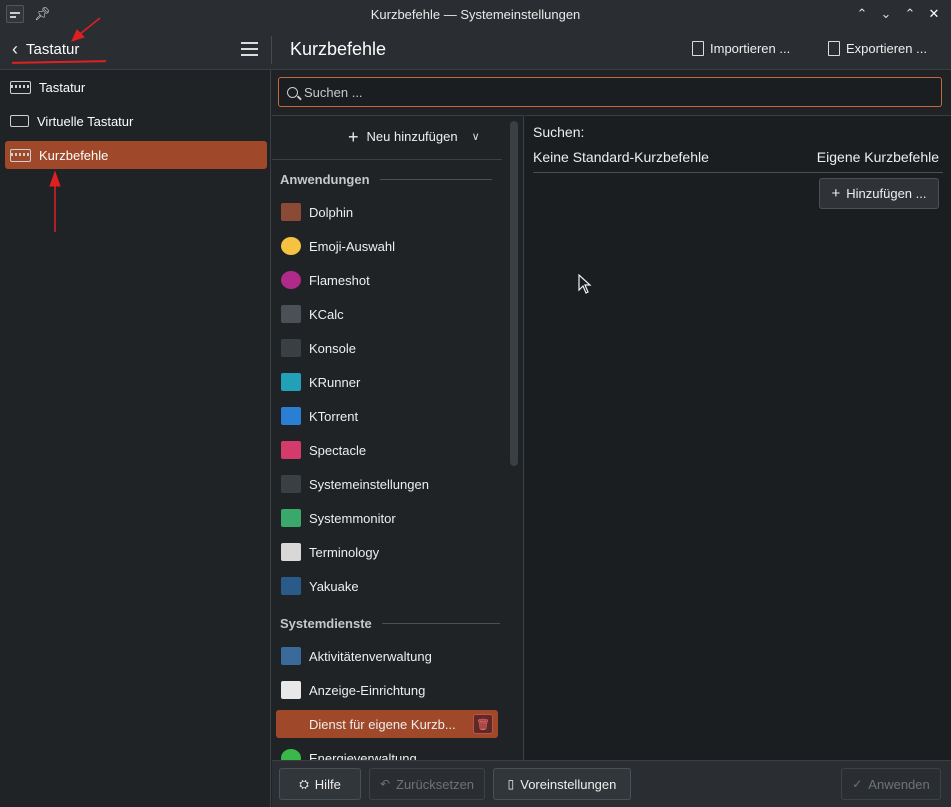  Describe the element at coordinates (136, 121) in the screenshot. I see `sidebar-item-virtuelle-tastatur: Virtuelle Tastatur` at that location.